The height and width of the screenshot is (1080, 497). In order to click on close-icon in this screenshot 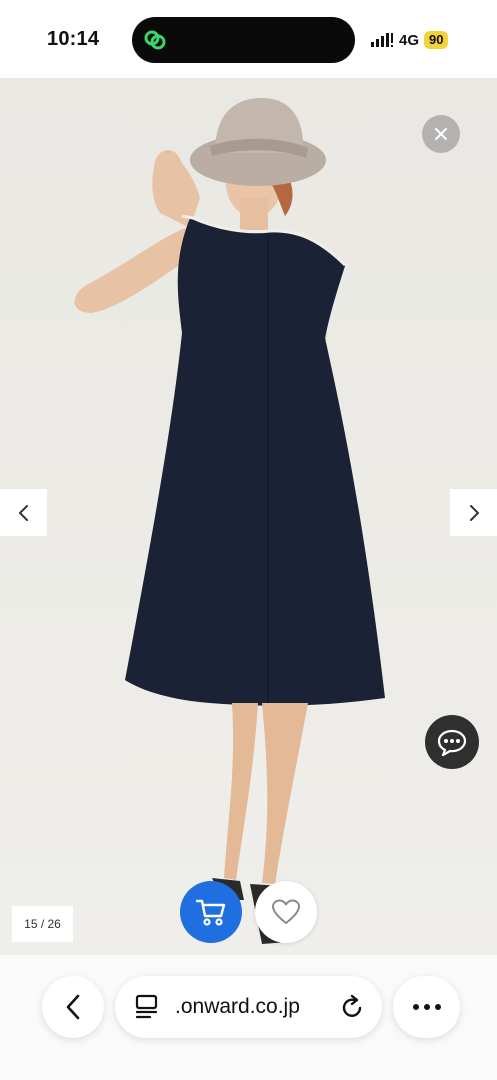, I will do `click(441, 134)`.